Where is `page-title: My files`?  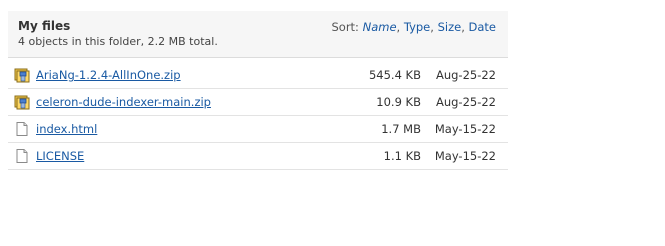 page-title: My files is located at coordinates (44, 26).